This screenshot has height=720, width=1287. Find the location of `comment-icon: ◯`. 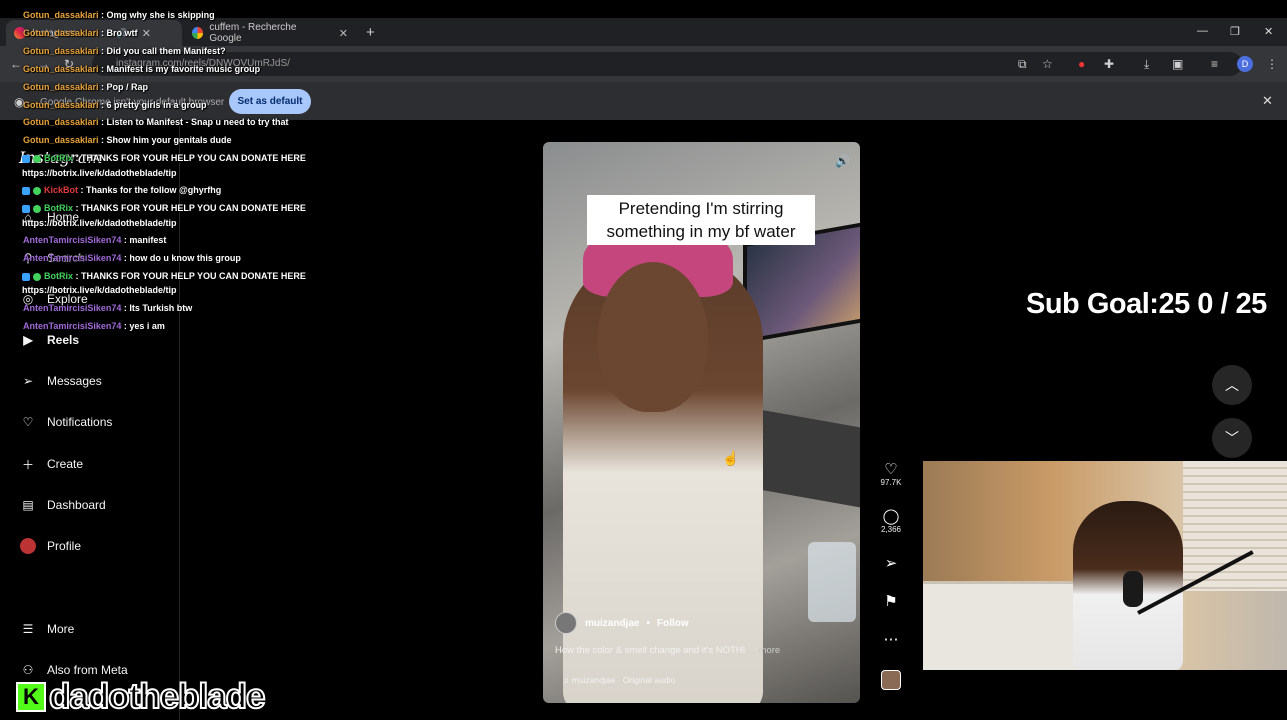

comment-icon: ◯ is located at coordinates (891, 516).